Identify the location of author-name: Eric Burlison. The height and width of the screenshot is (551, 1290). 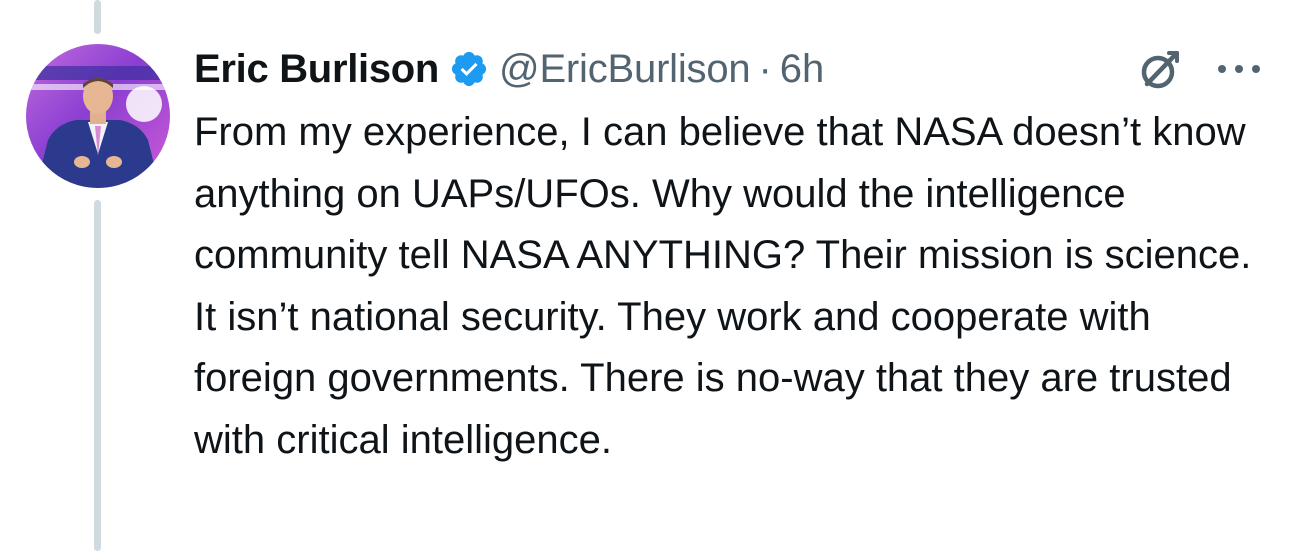
(316, 69).